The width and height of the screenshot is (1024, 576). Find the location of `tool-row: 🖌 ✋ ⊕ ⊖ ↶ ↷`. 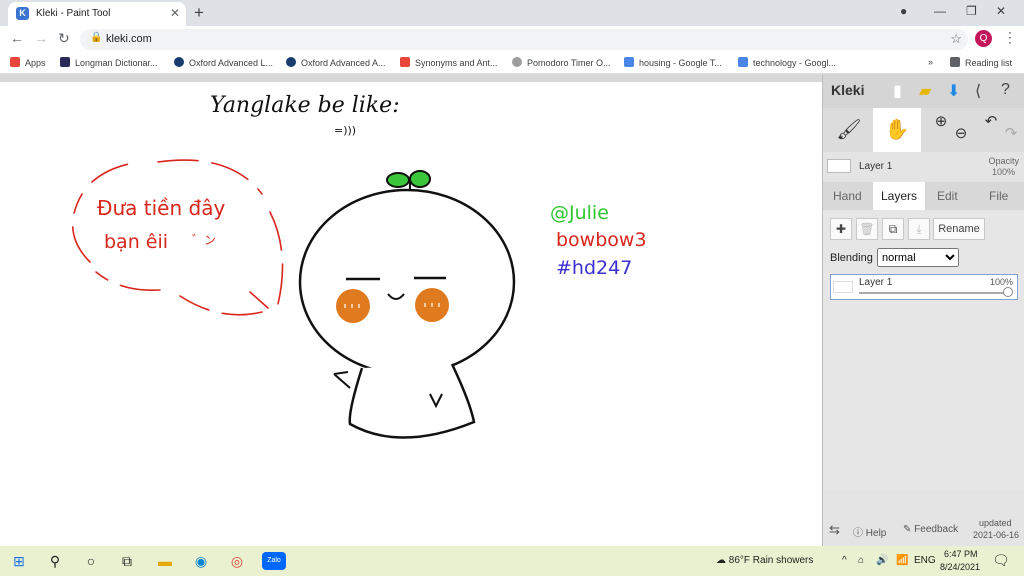

tool-row: 🖌 ✋ ⊕ ⊖ ↶ ↷ is located at coordinates (923, 130).